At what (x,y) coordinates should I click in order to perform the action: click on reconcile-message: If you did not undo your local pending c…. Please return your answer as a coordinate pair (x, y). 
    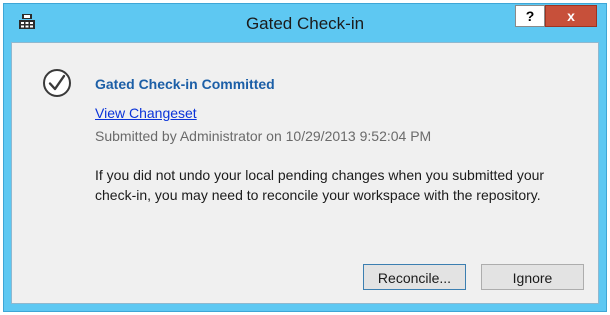
    Looking at the image, I should click on (320, 185).